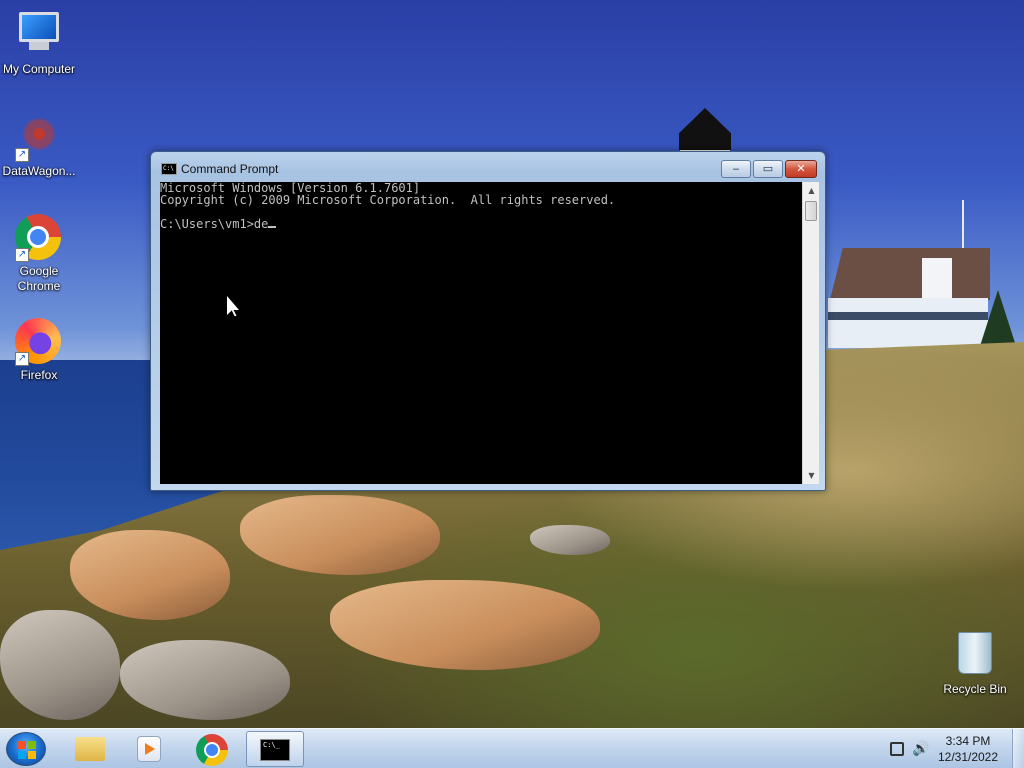 Image resolution: width=1024 pixels, height=768 pixels. I want to click on wallpaper-lighthouse-lantern, so click(705, 129).